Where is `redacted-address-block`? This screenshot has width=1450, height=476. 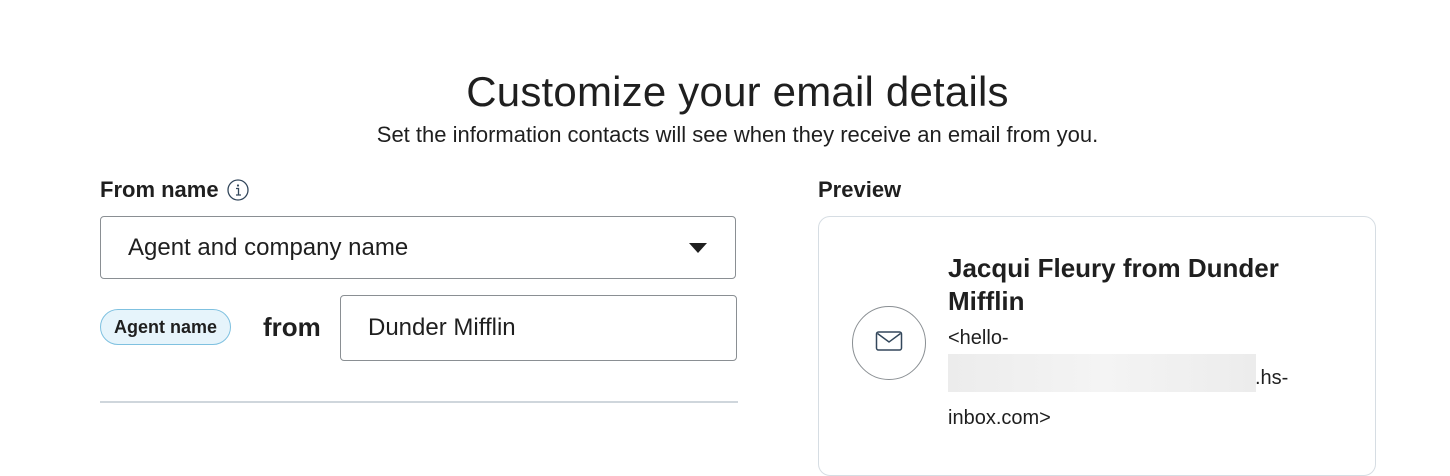
redacted-address-block is located at coordinates (1102, 373).